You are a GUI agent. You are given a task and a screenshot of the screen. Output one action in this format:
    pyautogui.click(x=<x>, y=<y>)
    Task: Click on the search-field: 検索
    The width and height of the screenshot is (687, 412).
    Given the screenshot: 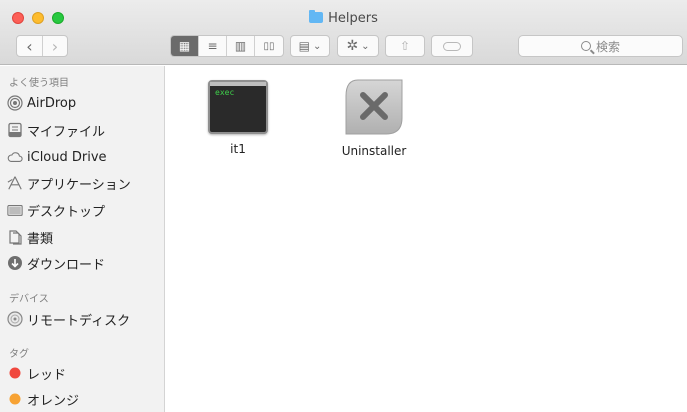 What is the action you would take?
    pyautogui.click(x=600, y=46)
    